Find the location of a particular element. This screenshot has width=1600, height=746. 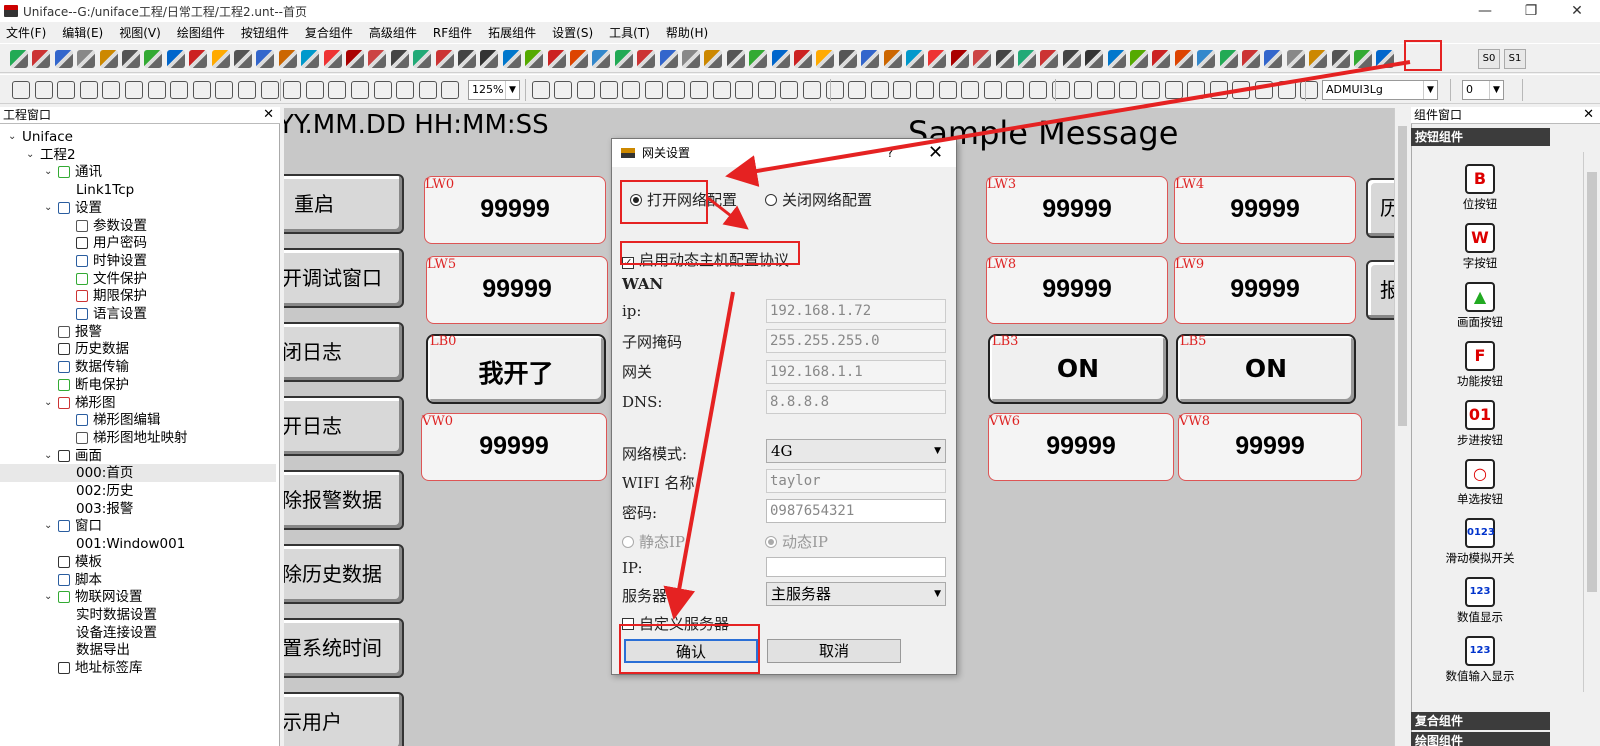

tree-item: ⌄ 梯形图 is located at coordinates (58, 403).